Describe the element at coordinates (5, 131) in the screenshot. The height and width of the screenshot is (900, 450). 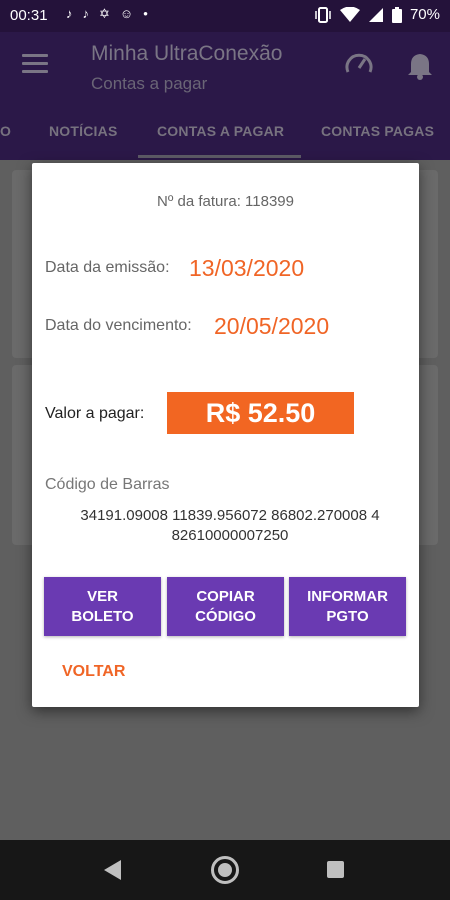
I see `tab-partial: O` at that location.